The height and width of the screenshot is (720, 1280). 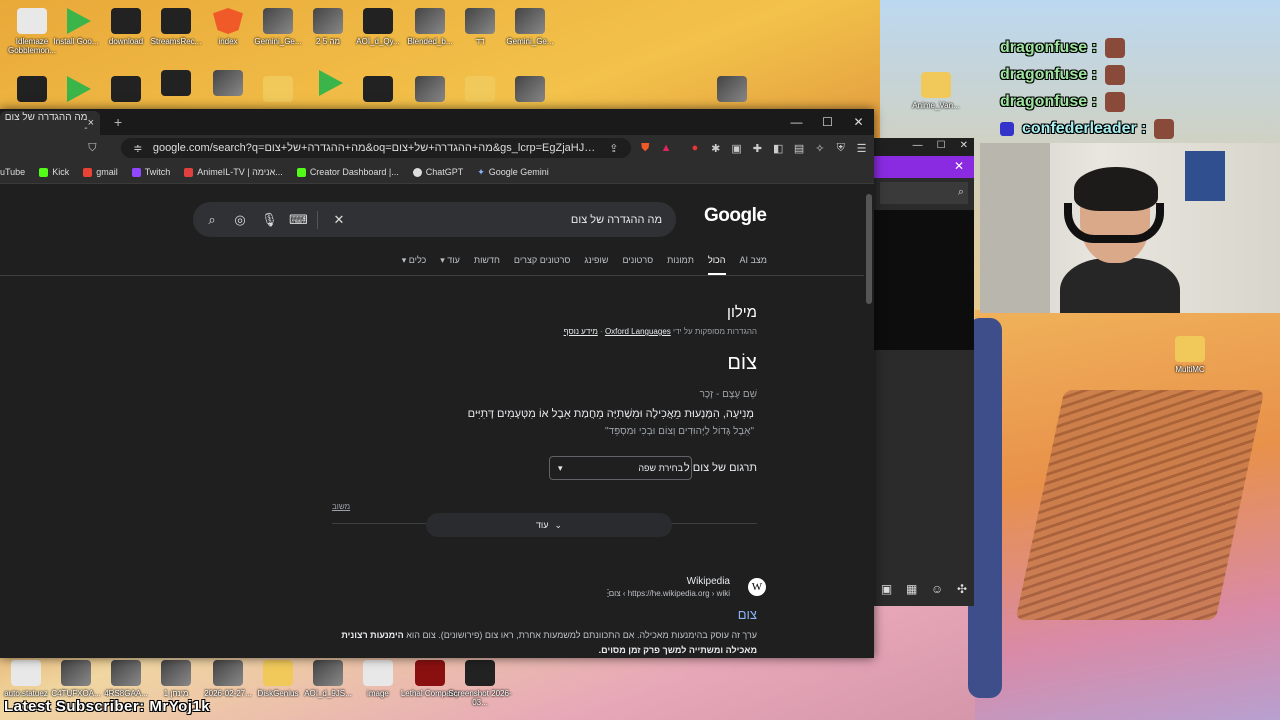 What do you see at coordinates (918, 147) in the screenshot?
I see `minimize-icon: —` at bounding box center [918, 147].